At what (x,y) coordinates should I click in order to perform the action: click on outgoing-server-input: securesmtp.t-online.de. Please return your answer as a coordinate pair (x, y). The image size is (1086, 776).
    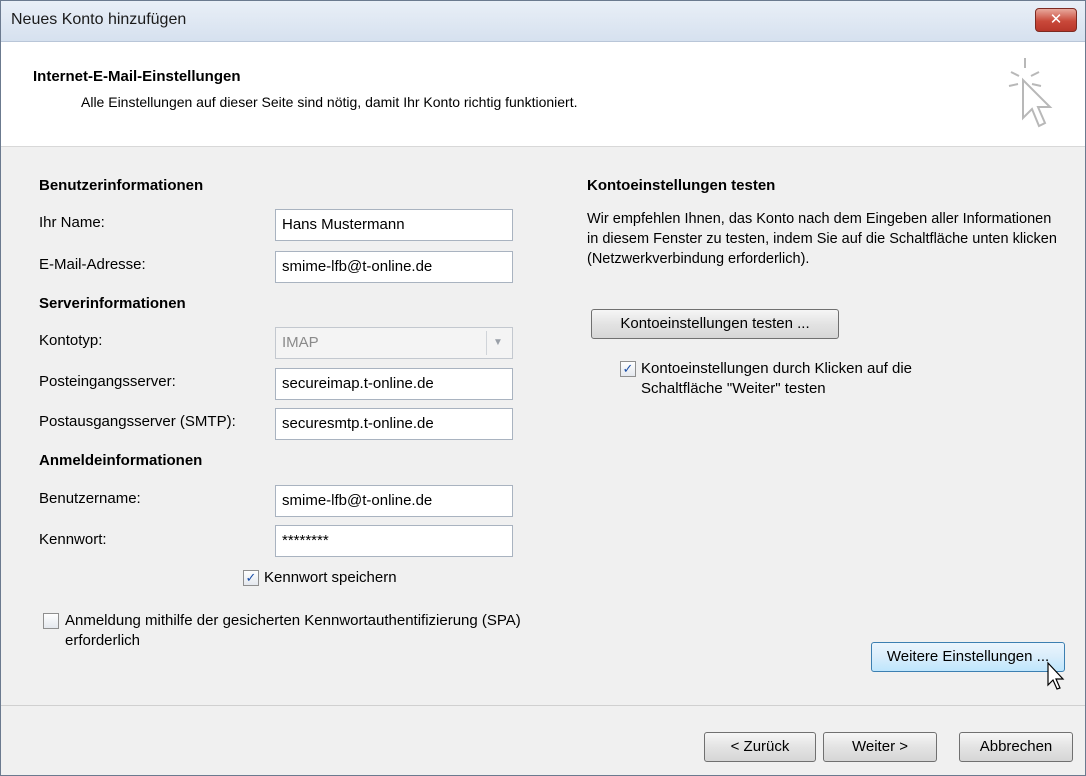
    Looking at the image, I should click on (394, 424).